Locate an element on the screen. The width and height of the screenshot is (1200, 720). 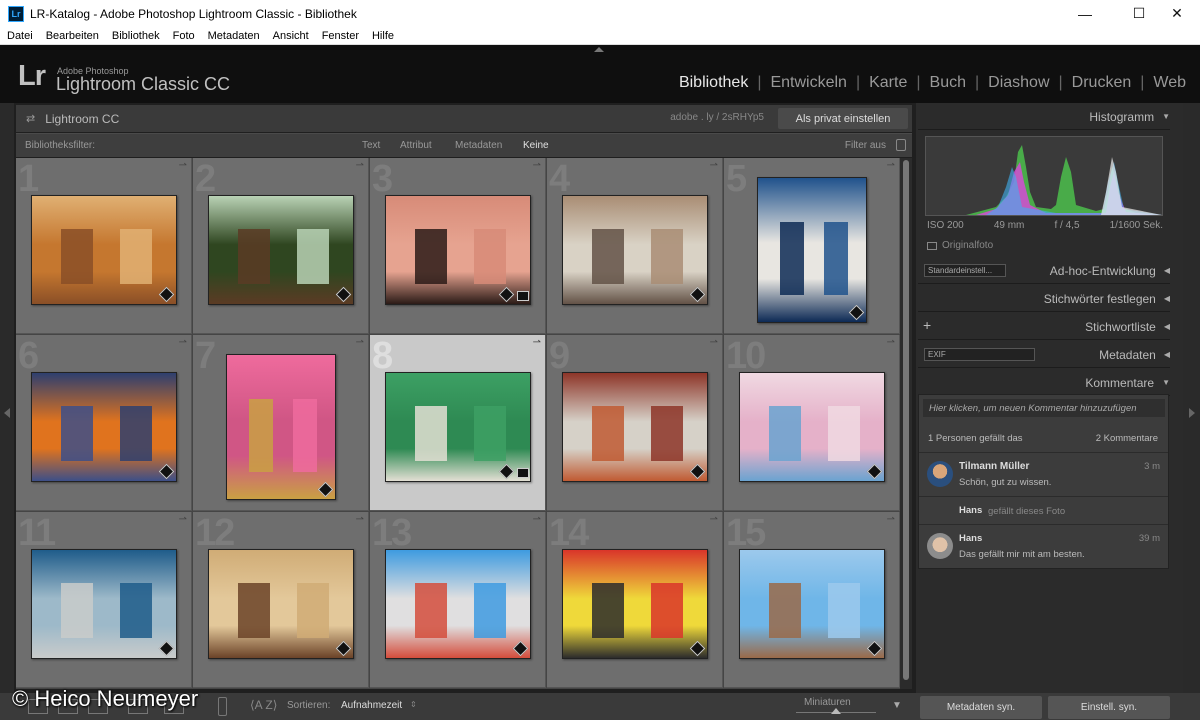
grid-scrollbar is located at coordinates (906, 423).